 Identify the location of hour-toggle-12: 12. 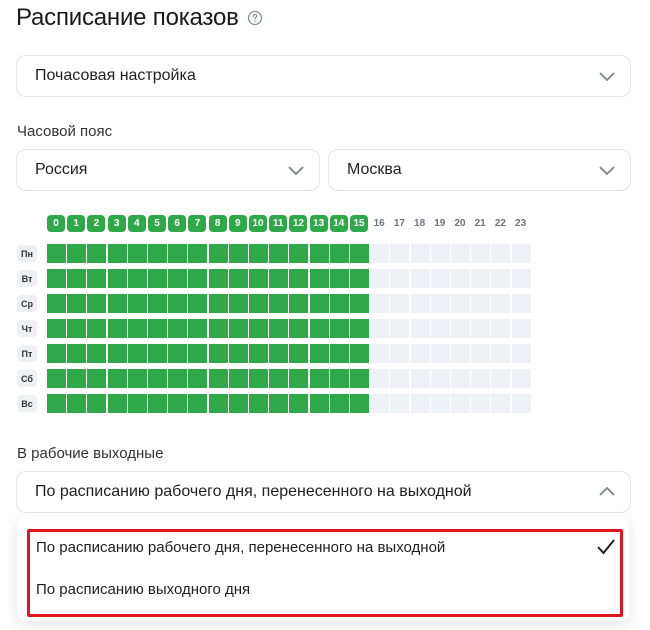
(298, 223).